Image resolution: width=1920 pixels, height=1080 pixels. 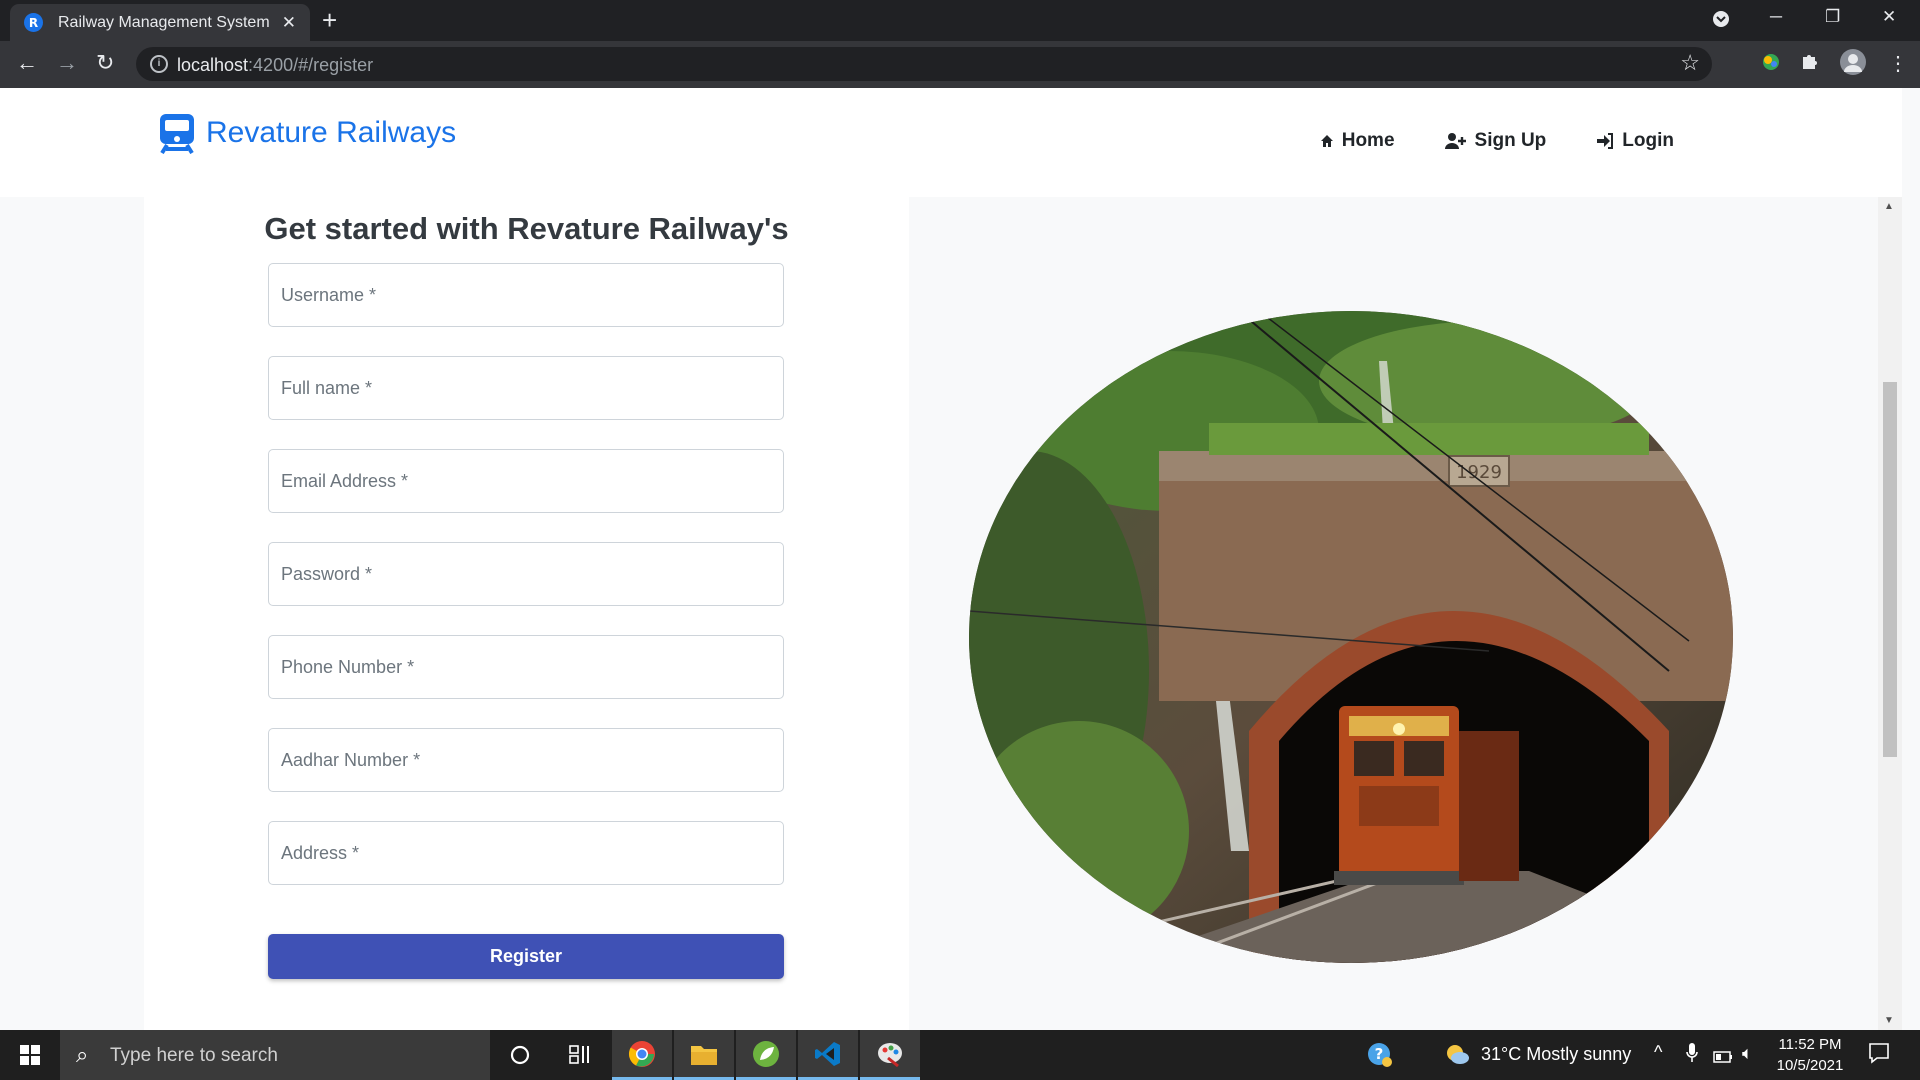 I want to click on spring-tools-icon, so click(x=766, y=1055).